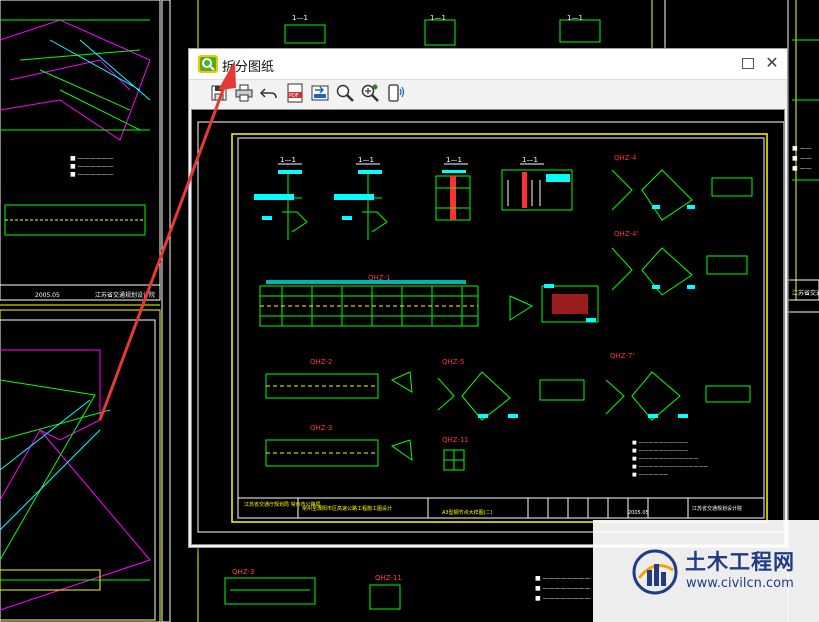 The image size is (819, 622). I want to click on pdf-export-icon: PDF, so click(295, 93).